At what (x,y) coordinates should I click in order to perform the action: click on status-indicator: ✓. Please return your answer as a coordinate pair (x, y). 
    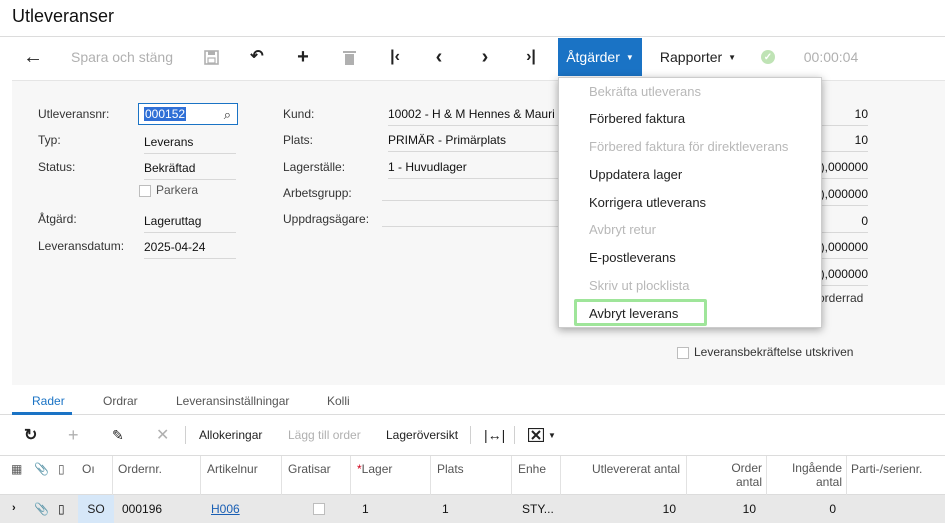
    Looking at the image, I should click on (768, 57).